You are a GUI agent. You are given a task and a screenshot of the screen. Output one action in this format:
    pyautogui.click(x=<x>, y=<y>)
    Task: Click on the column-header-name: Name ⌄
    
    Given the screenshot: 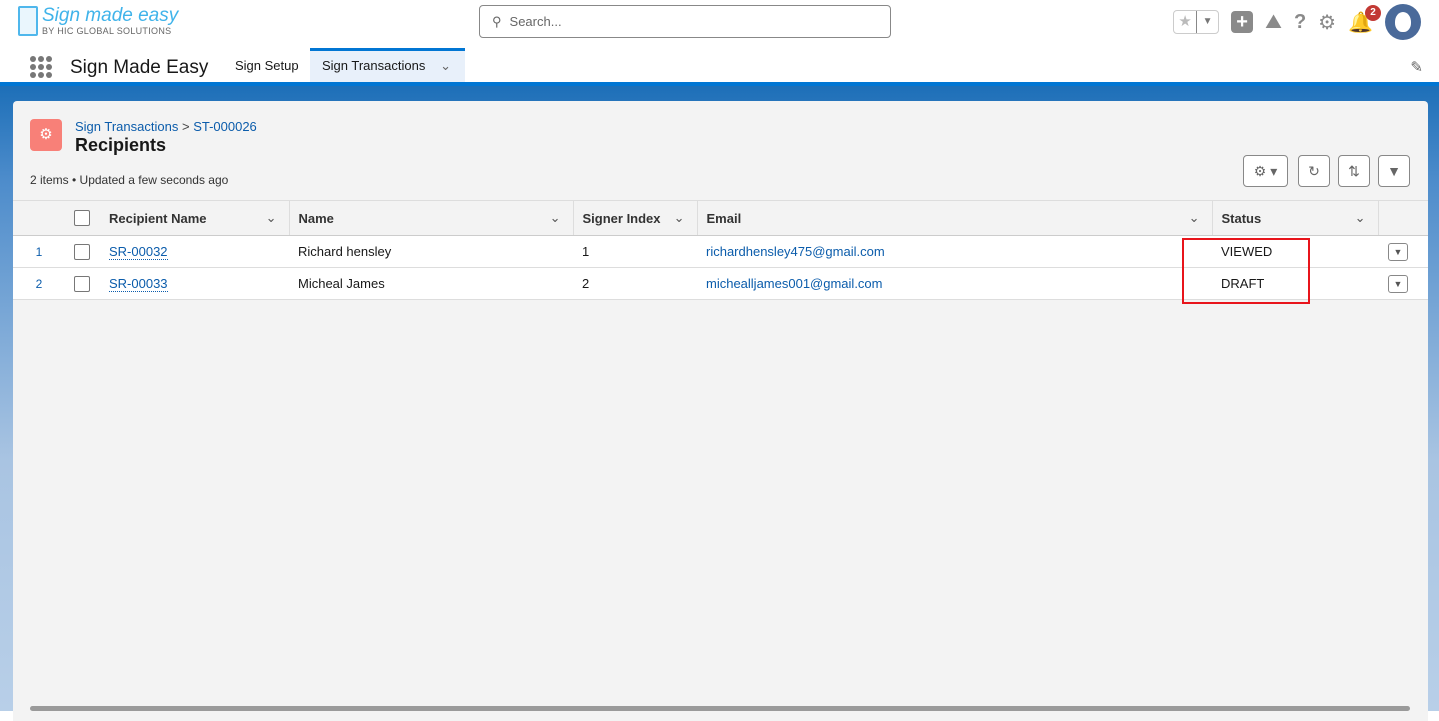 What is the action you would take?
    pyautogui.click(x=430, y=218)
    